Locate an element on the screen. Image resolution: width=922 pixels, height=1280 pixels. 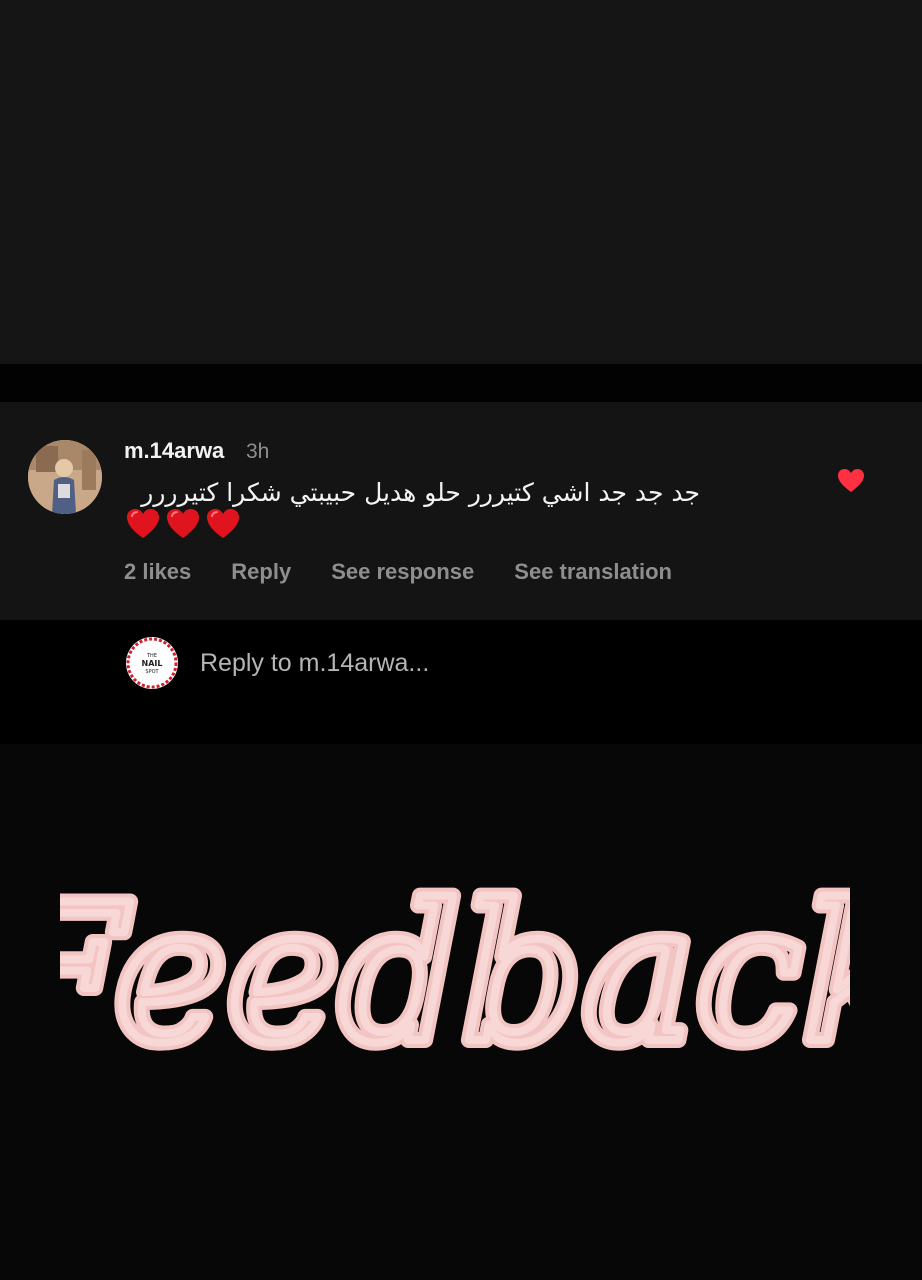
shop-avatar-logo: THE NAIL SPOT is located at coordinates (152, 663).